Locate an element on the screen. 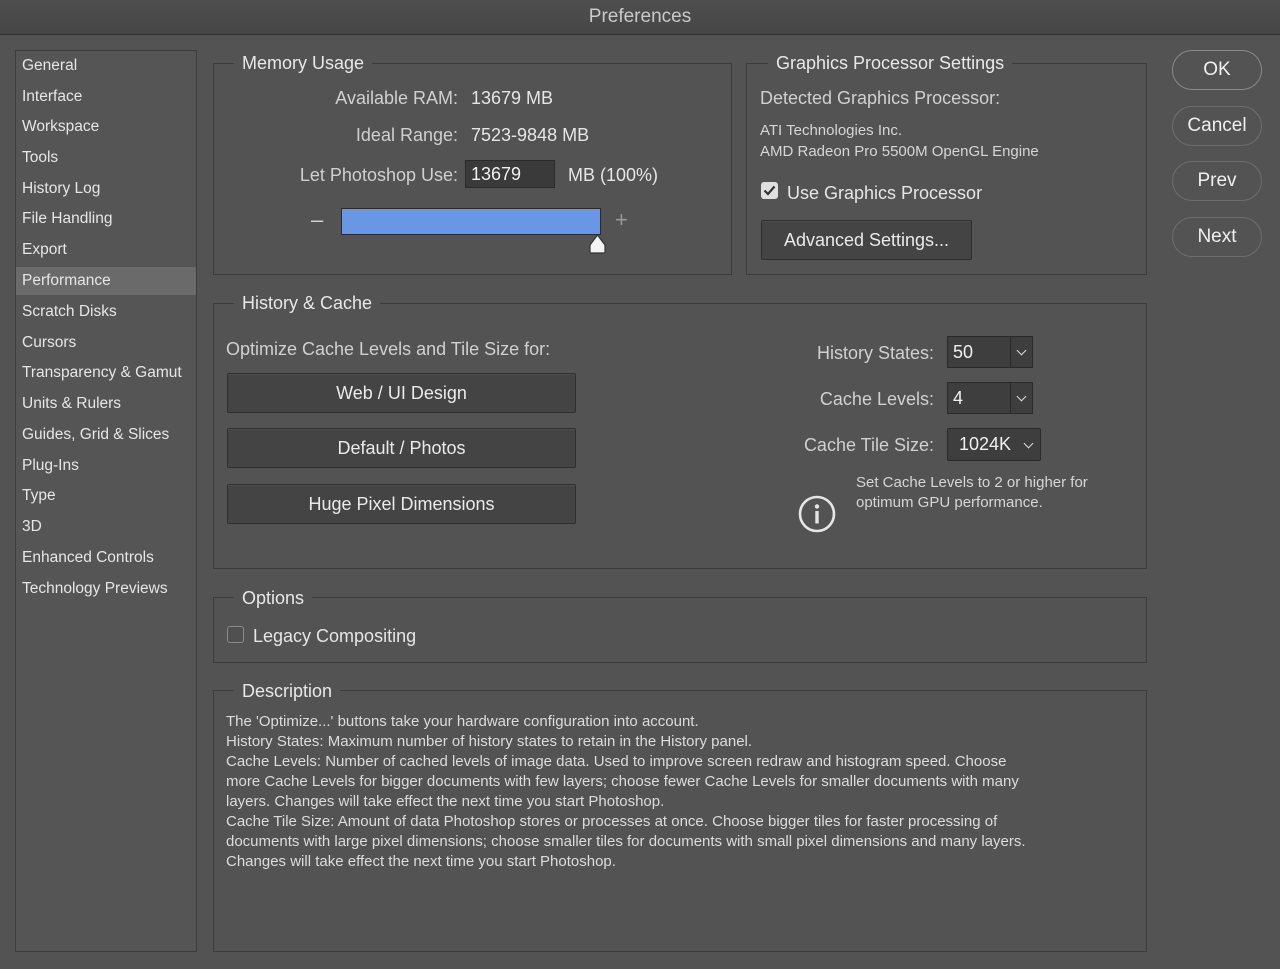 The image size is (1280, 969). gpu-model: AMD Radeon Pro 5500M OpenGL Engine is located at coordinates (899, 151).